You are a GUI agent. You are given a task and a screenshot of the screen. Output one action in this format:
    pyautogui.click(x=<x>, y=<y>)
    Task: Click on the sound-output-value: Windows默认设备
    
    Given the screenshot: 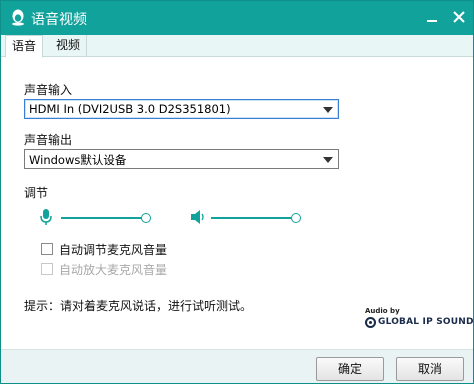 What is the action you would take?
    pyautogui.click(x=78, y=160)
    